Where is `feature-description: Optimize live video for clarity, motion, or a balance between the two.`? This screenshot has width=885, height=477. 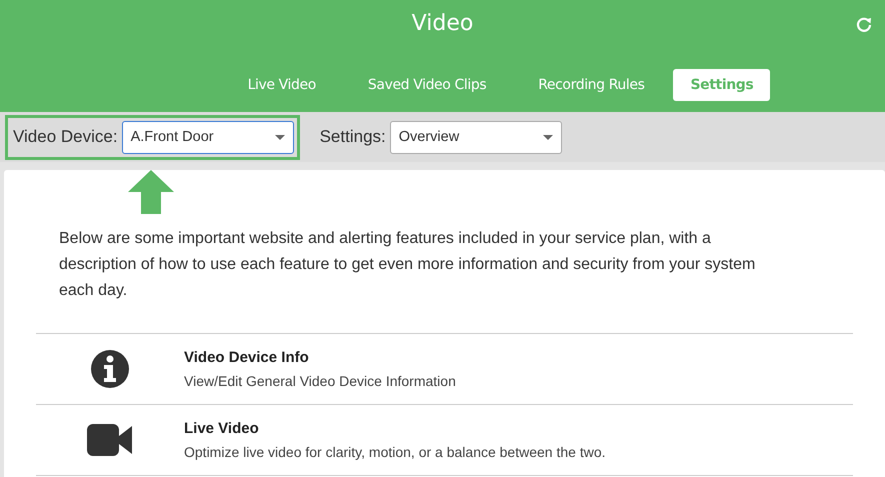
feature-description: Optimize live video for clarity, motion, or a balance between the two. is located at coordinates (395, 452).